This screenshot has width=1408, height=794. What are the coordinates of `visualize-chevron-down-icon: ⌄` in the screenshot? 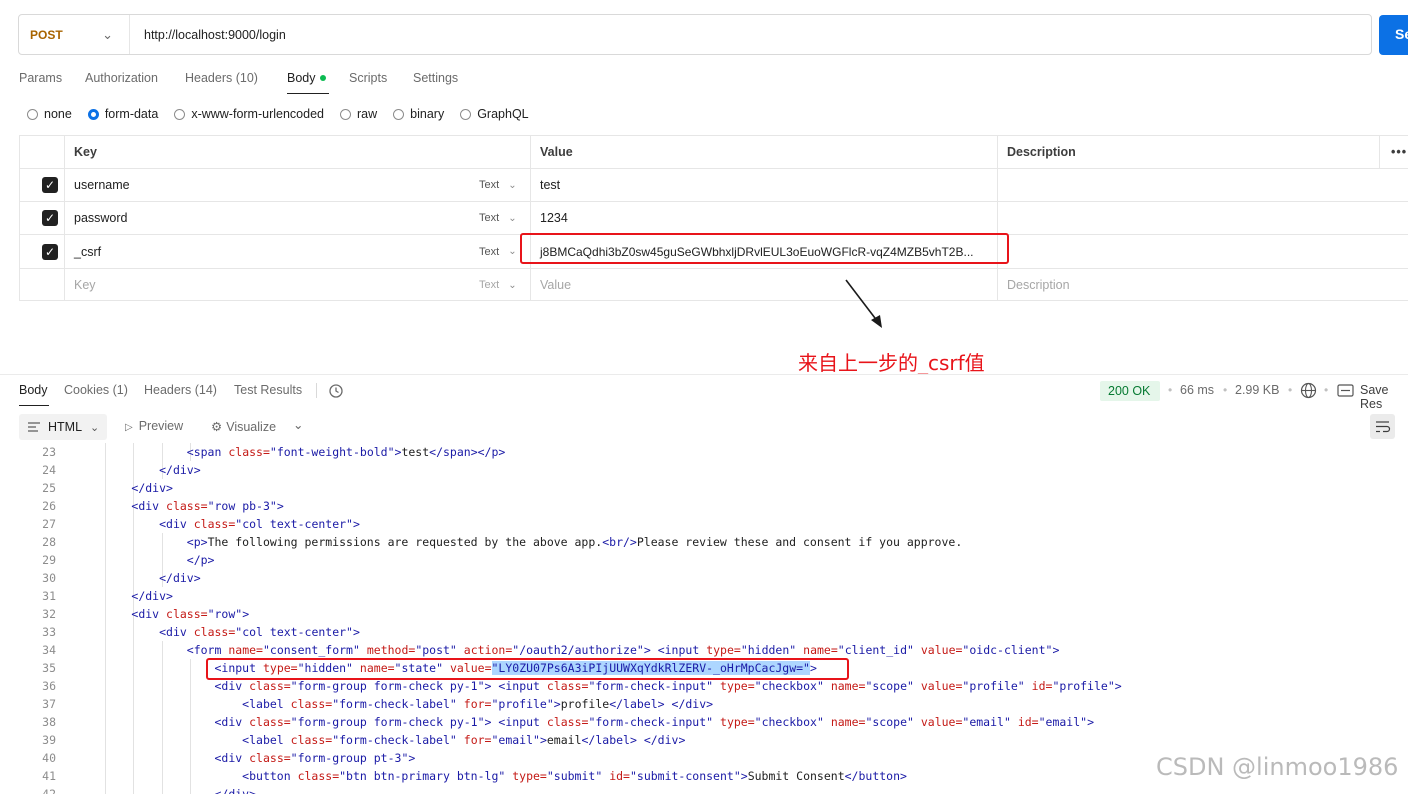 It's located at (298, 424).